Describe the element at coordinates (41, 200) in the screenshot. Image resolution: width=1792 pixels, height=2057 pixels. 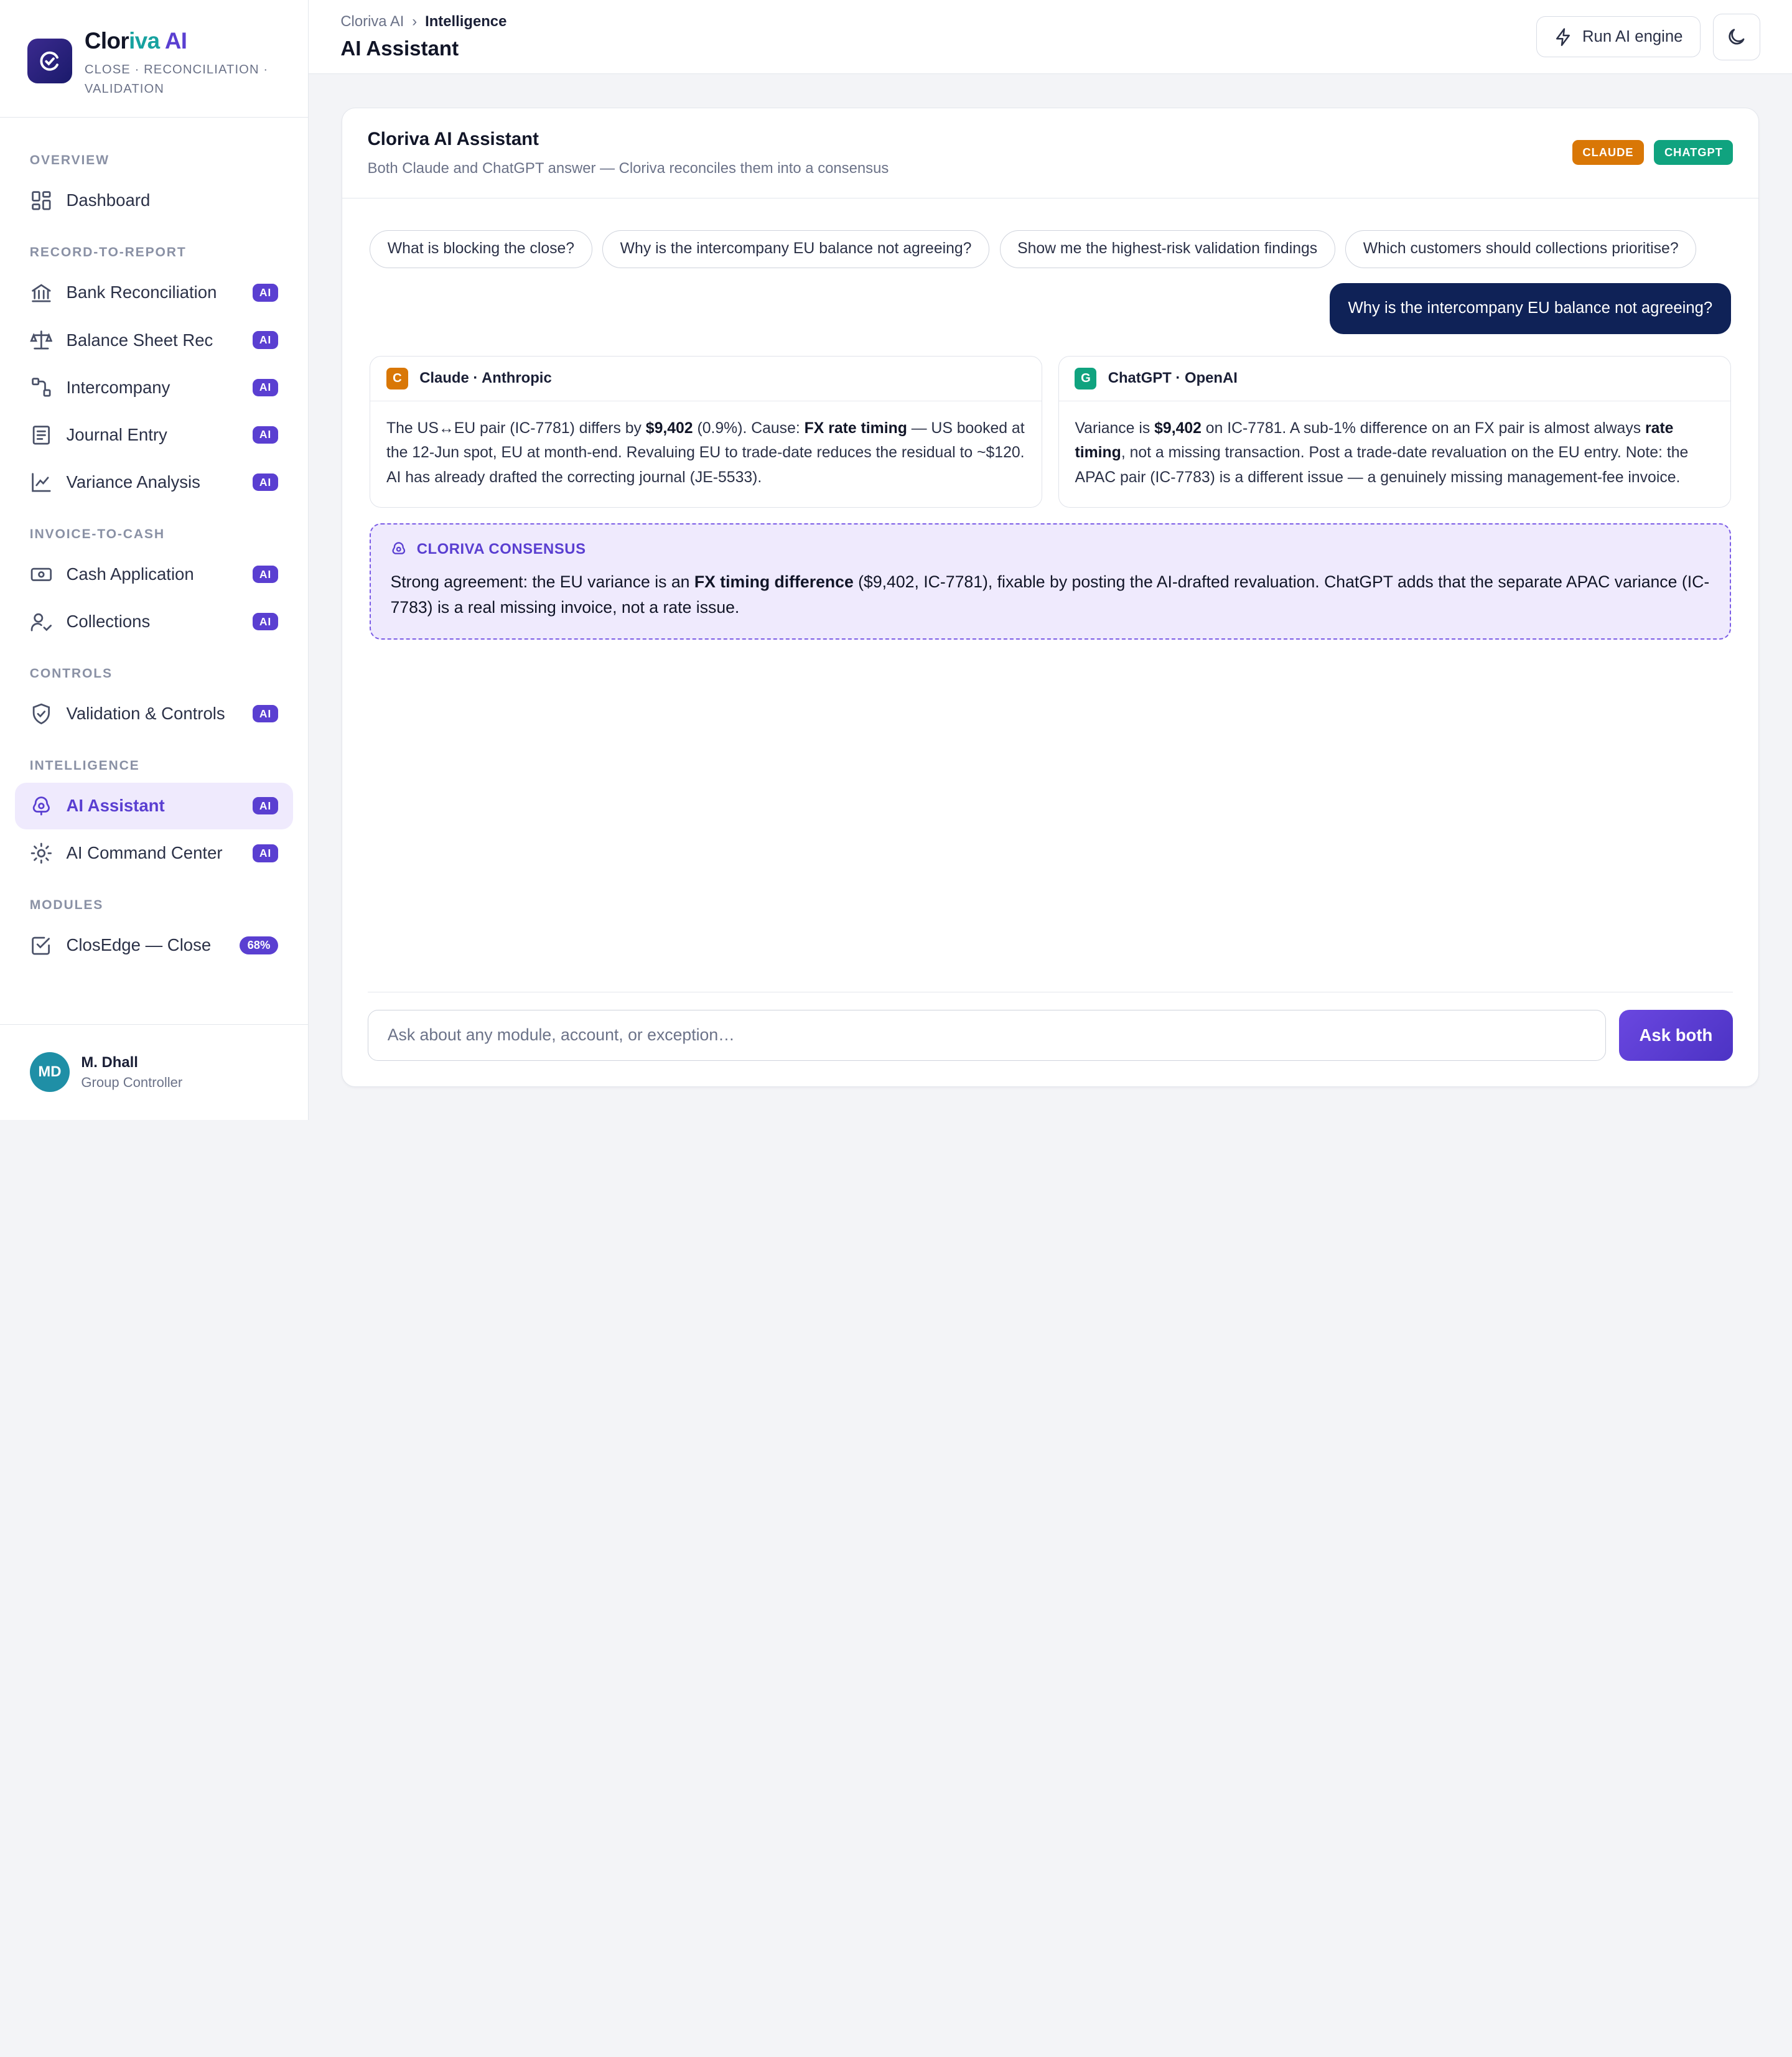
I see `dashboard-icon` at that location.